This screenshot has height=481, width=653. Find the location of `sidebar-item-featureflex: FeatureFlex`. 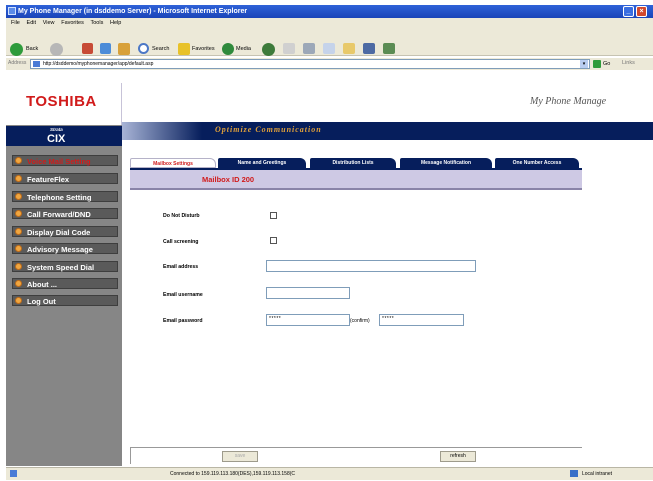

sidebar-item-featureflex: FeatureFlex is located at coordinates (65, 178).